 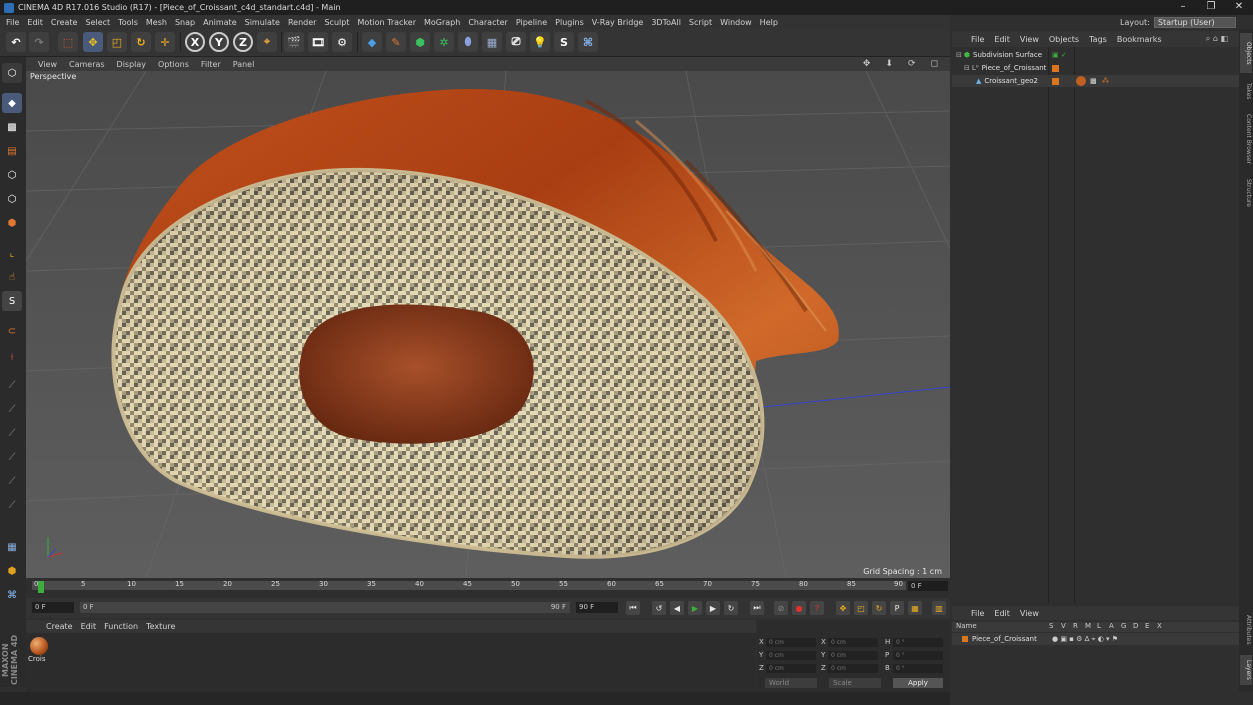 I want to click on scale-icon: ◰, so click(x=117, y=42).